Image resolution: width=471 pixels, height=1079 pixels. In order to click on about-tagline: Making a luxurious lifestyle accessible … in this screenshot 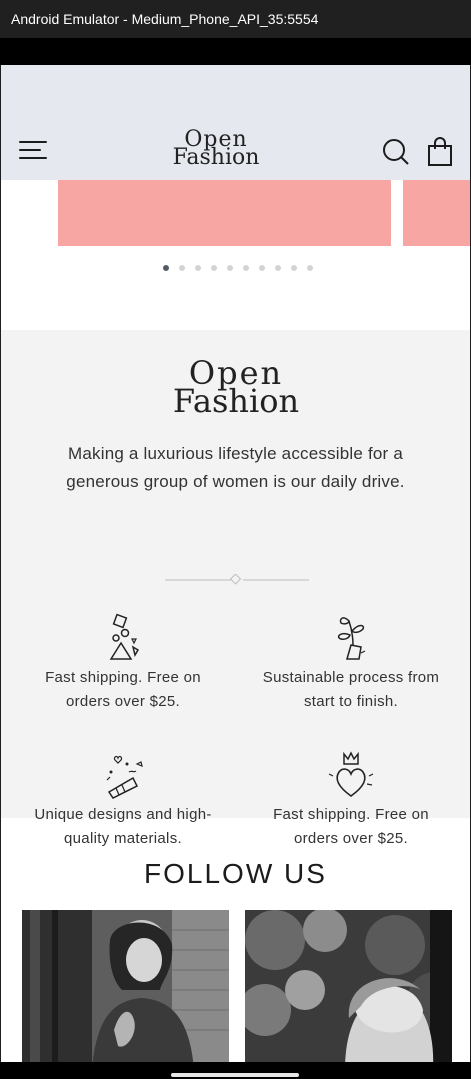, I will do `click(235, 467)`.